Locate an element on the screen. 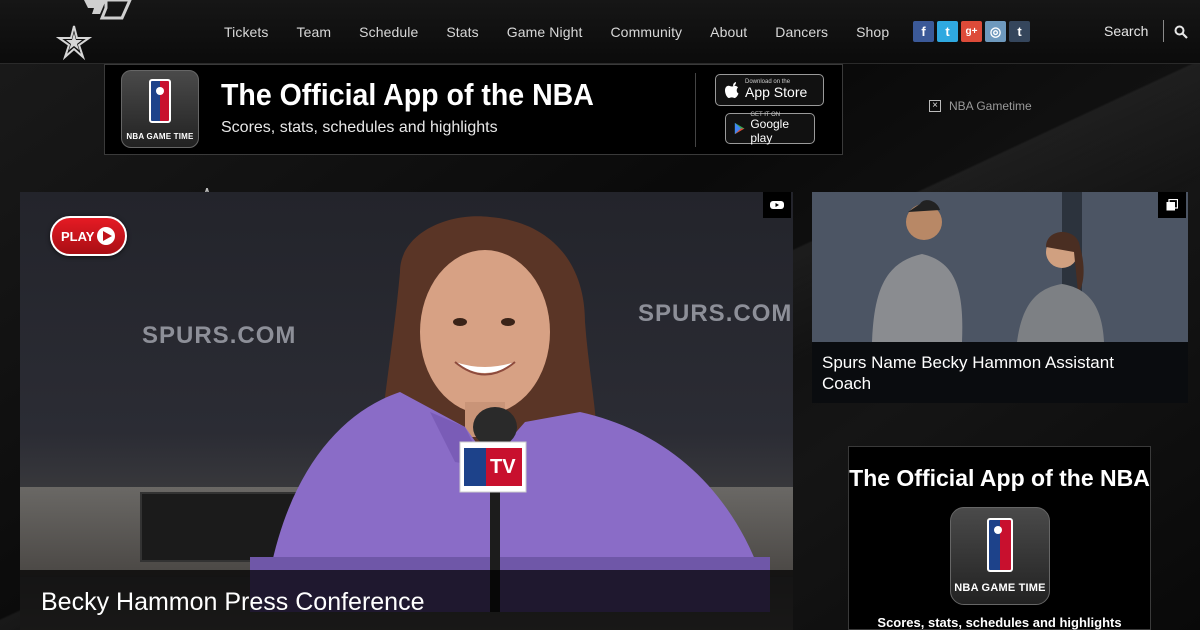 This screenshot has height=630, width=1200. banner-title: The Official App of the NBA is located at coordinates (407, 94).